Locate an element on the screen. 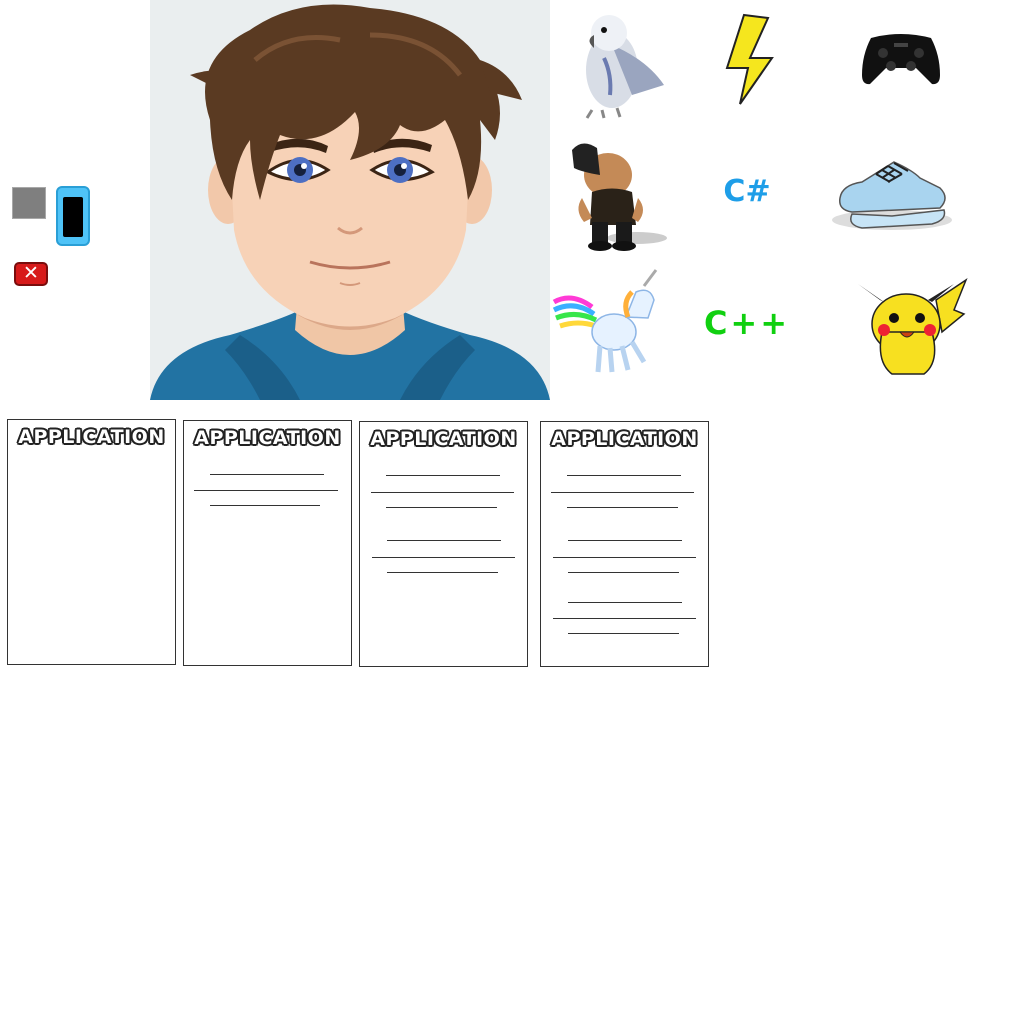 The height and width of the screenshot is (1024, 1024). gamepad-icon is located at coordinates (901, 59).